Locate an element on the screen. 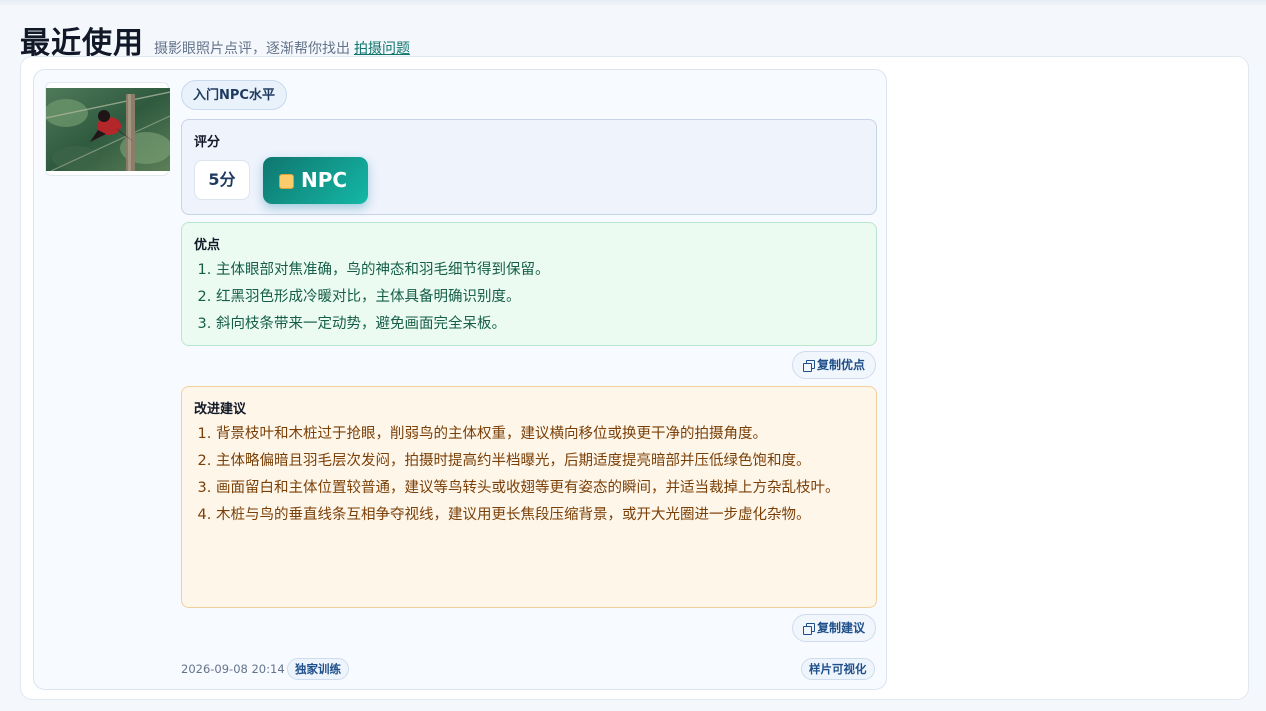 The width and height of the screenshot is (1266, 711). score-section: 评分 5分 NPC is located at coordinates (529, 167).